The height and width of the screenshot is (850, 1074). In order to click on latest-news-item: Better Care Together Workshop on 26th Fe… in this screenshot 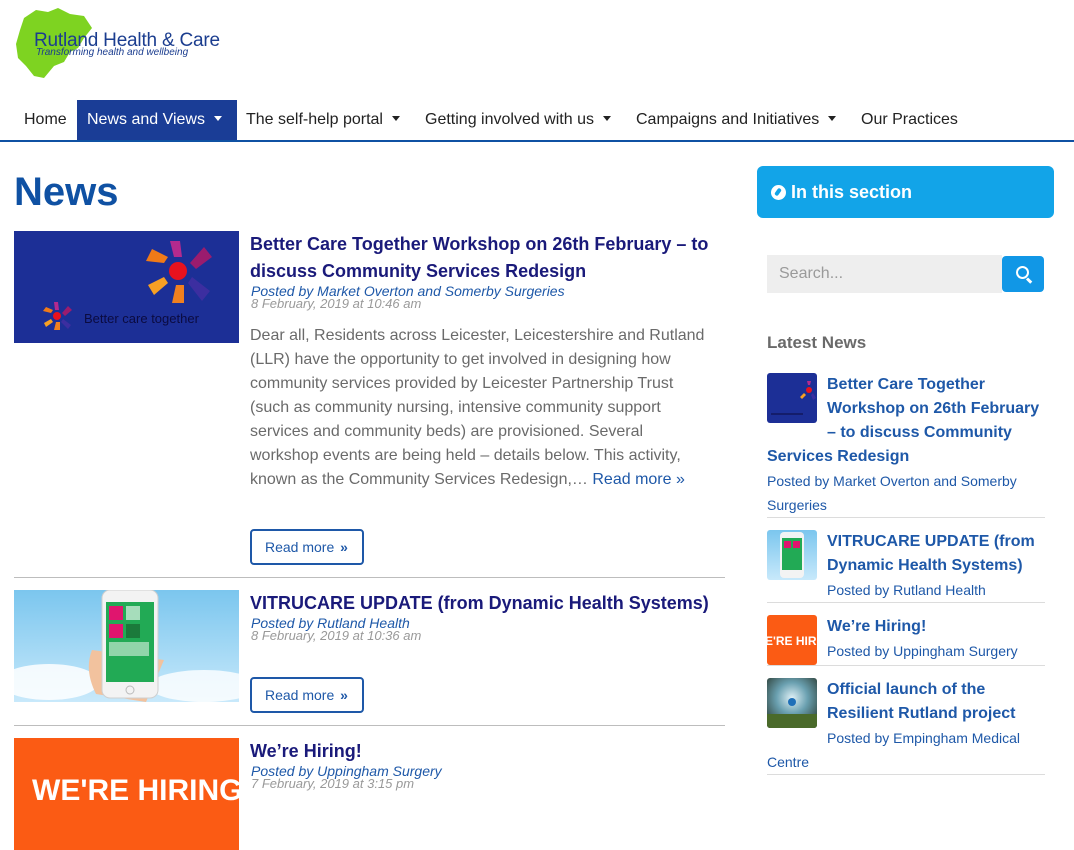, I will do `click(906, 445)`.